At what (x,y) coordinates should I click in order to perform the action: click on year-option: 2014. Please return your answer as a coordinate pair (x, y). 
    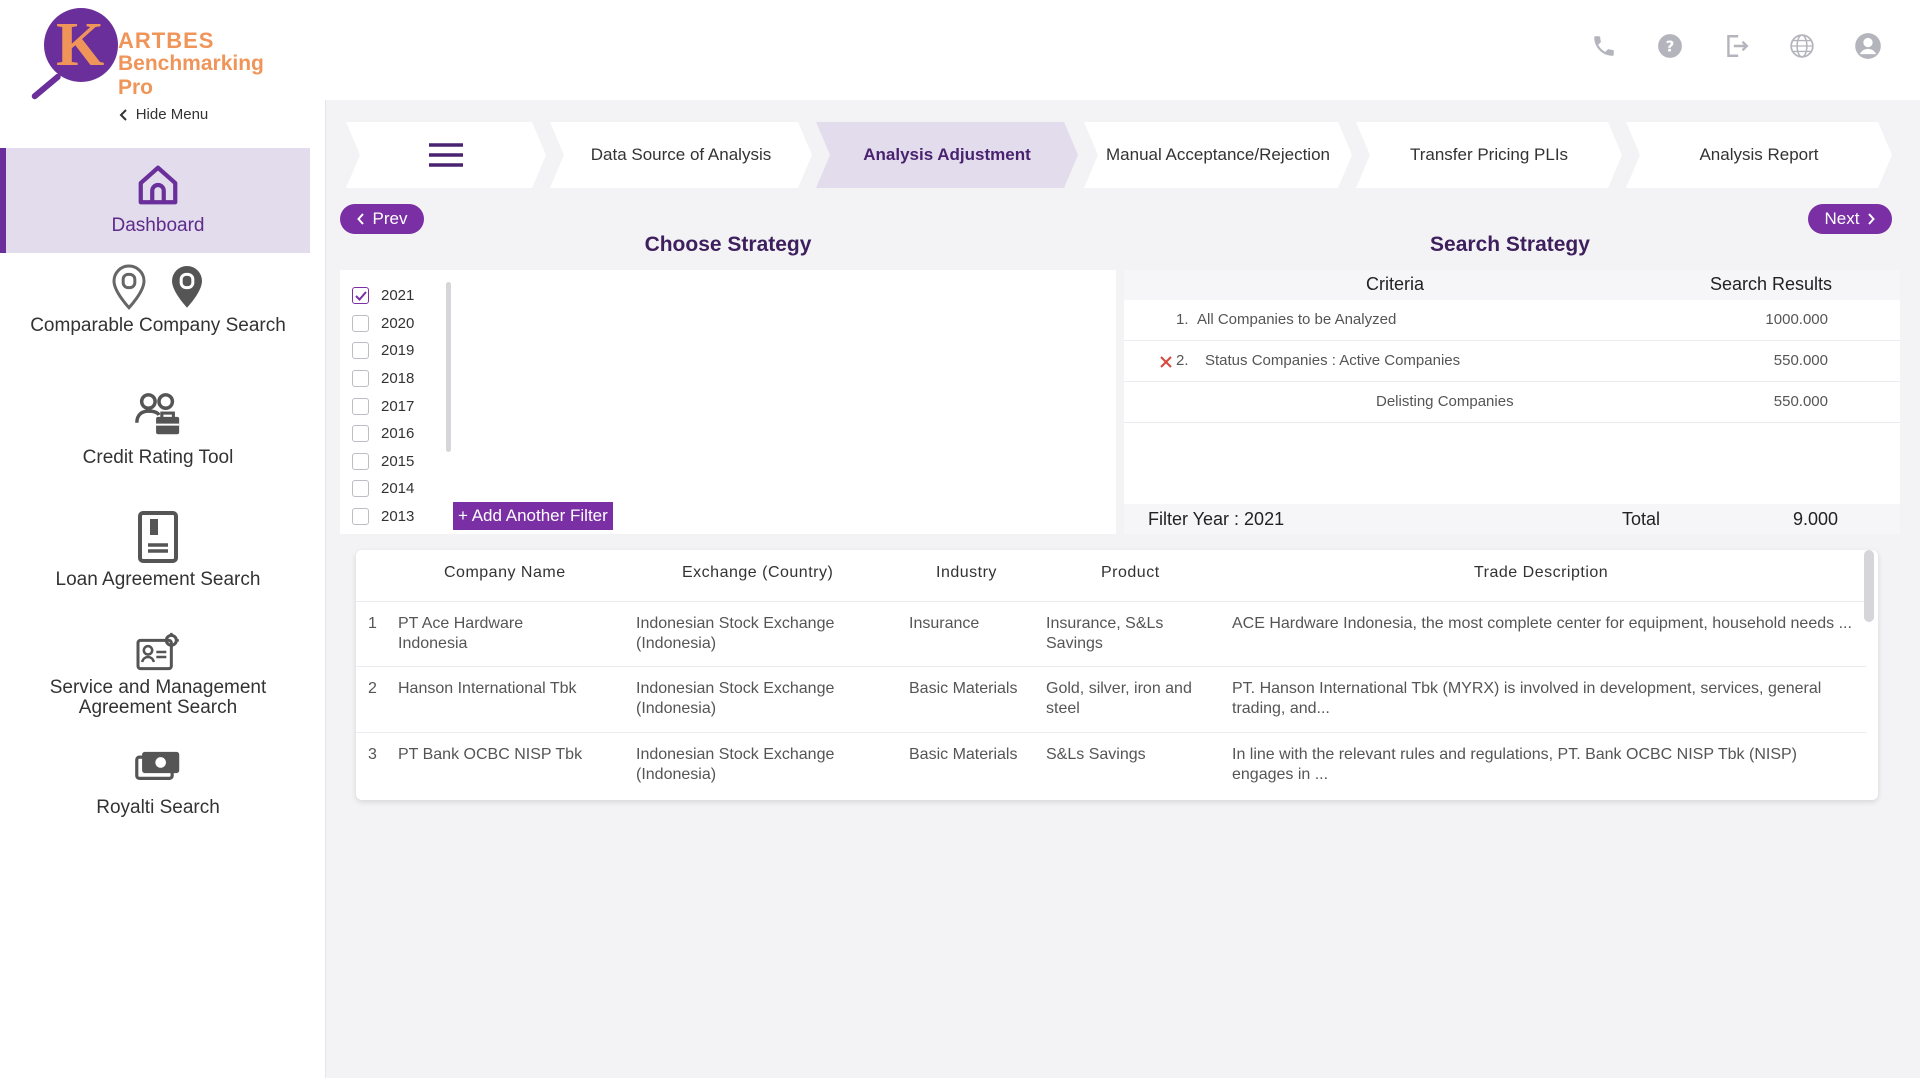
    Looking at the image, I should click on (397, 489).